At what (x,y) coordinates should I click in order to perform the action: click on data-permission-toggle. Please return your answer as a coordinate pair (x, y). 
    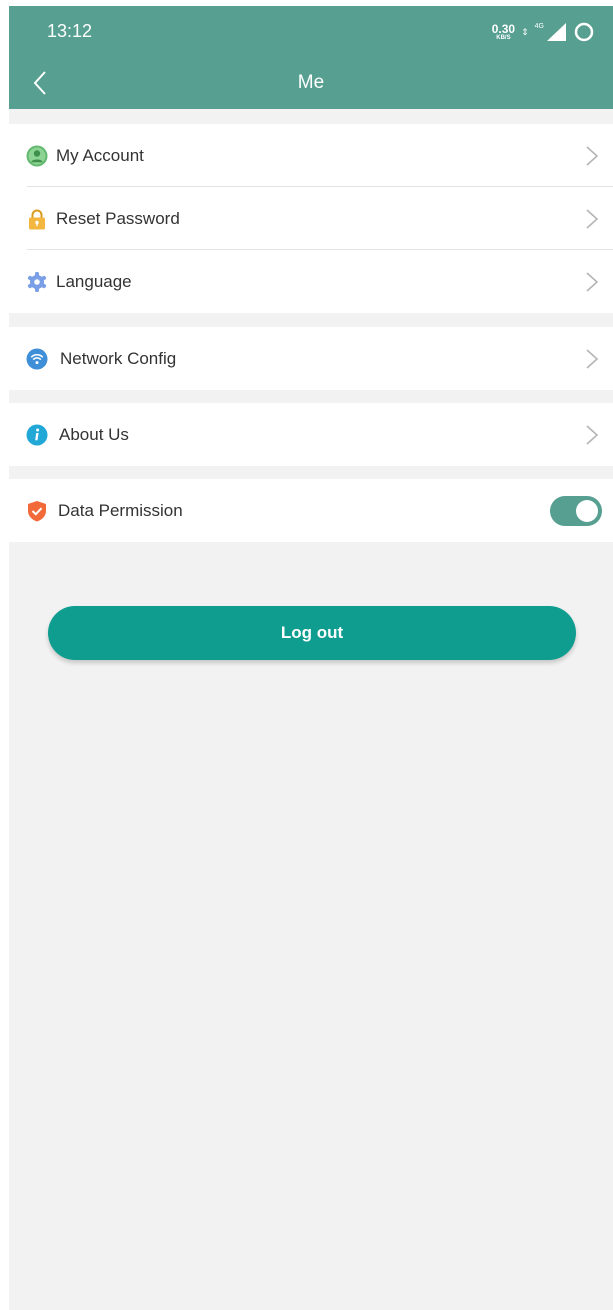
    Looking at the image, I should click on (576, 510).